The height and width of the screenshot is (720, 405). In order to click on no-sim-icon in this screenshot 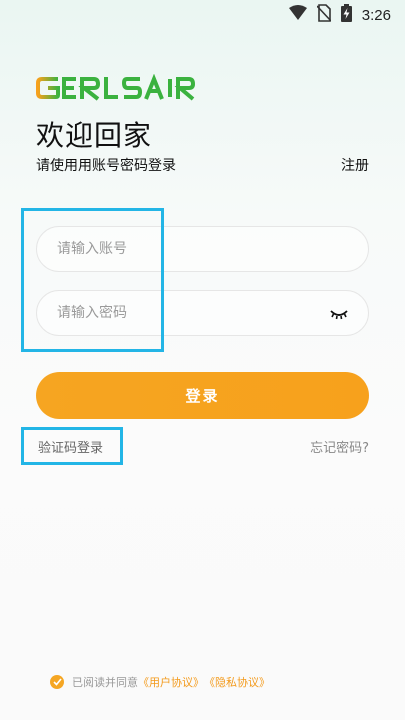, I will do `click(324, 15)`.